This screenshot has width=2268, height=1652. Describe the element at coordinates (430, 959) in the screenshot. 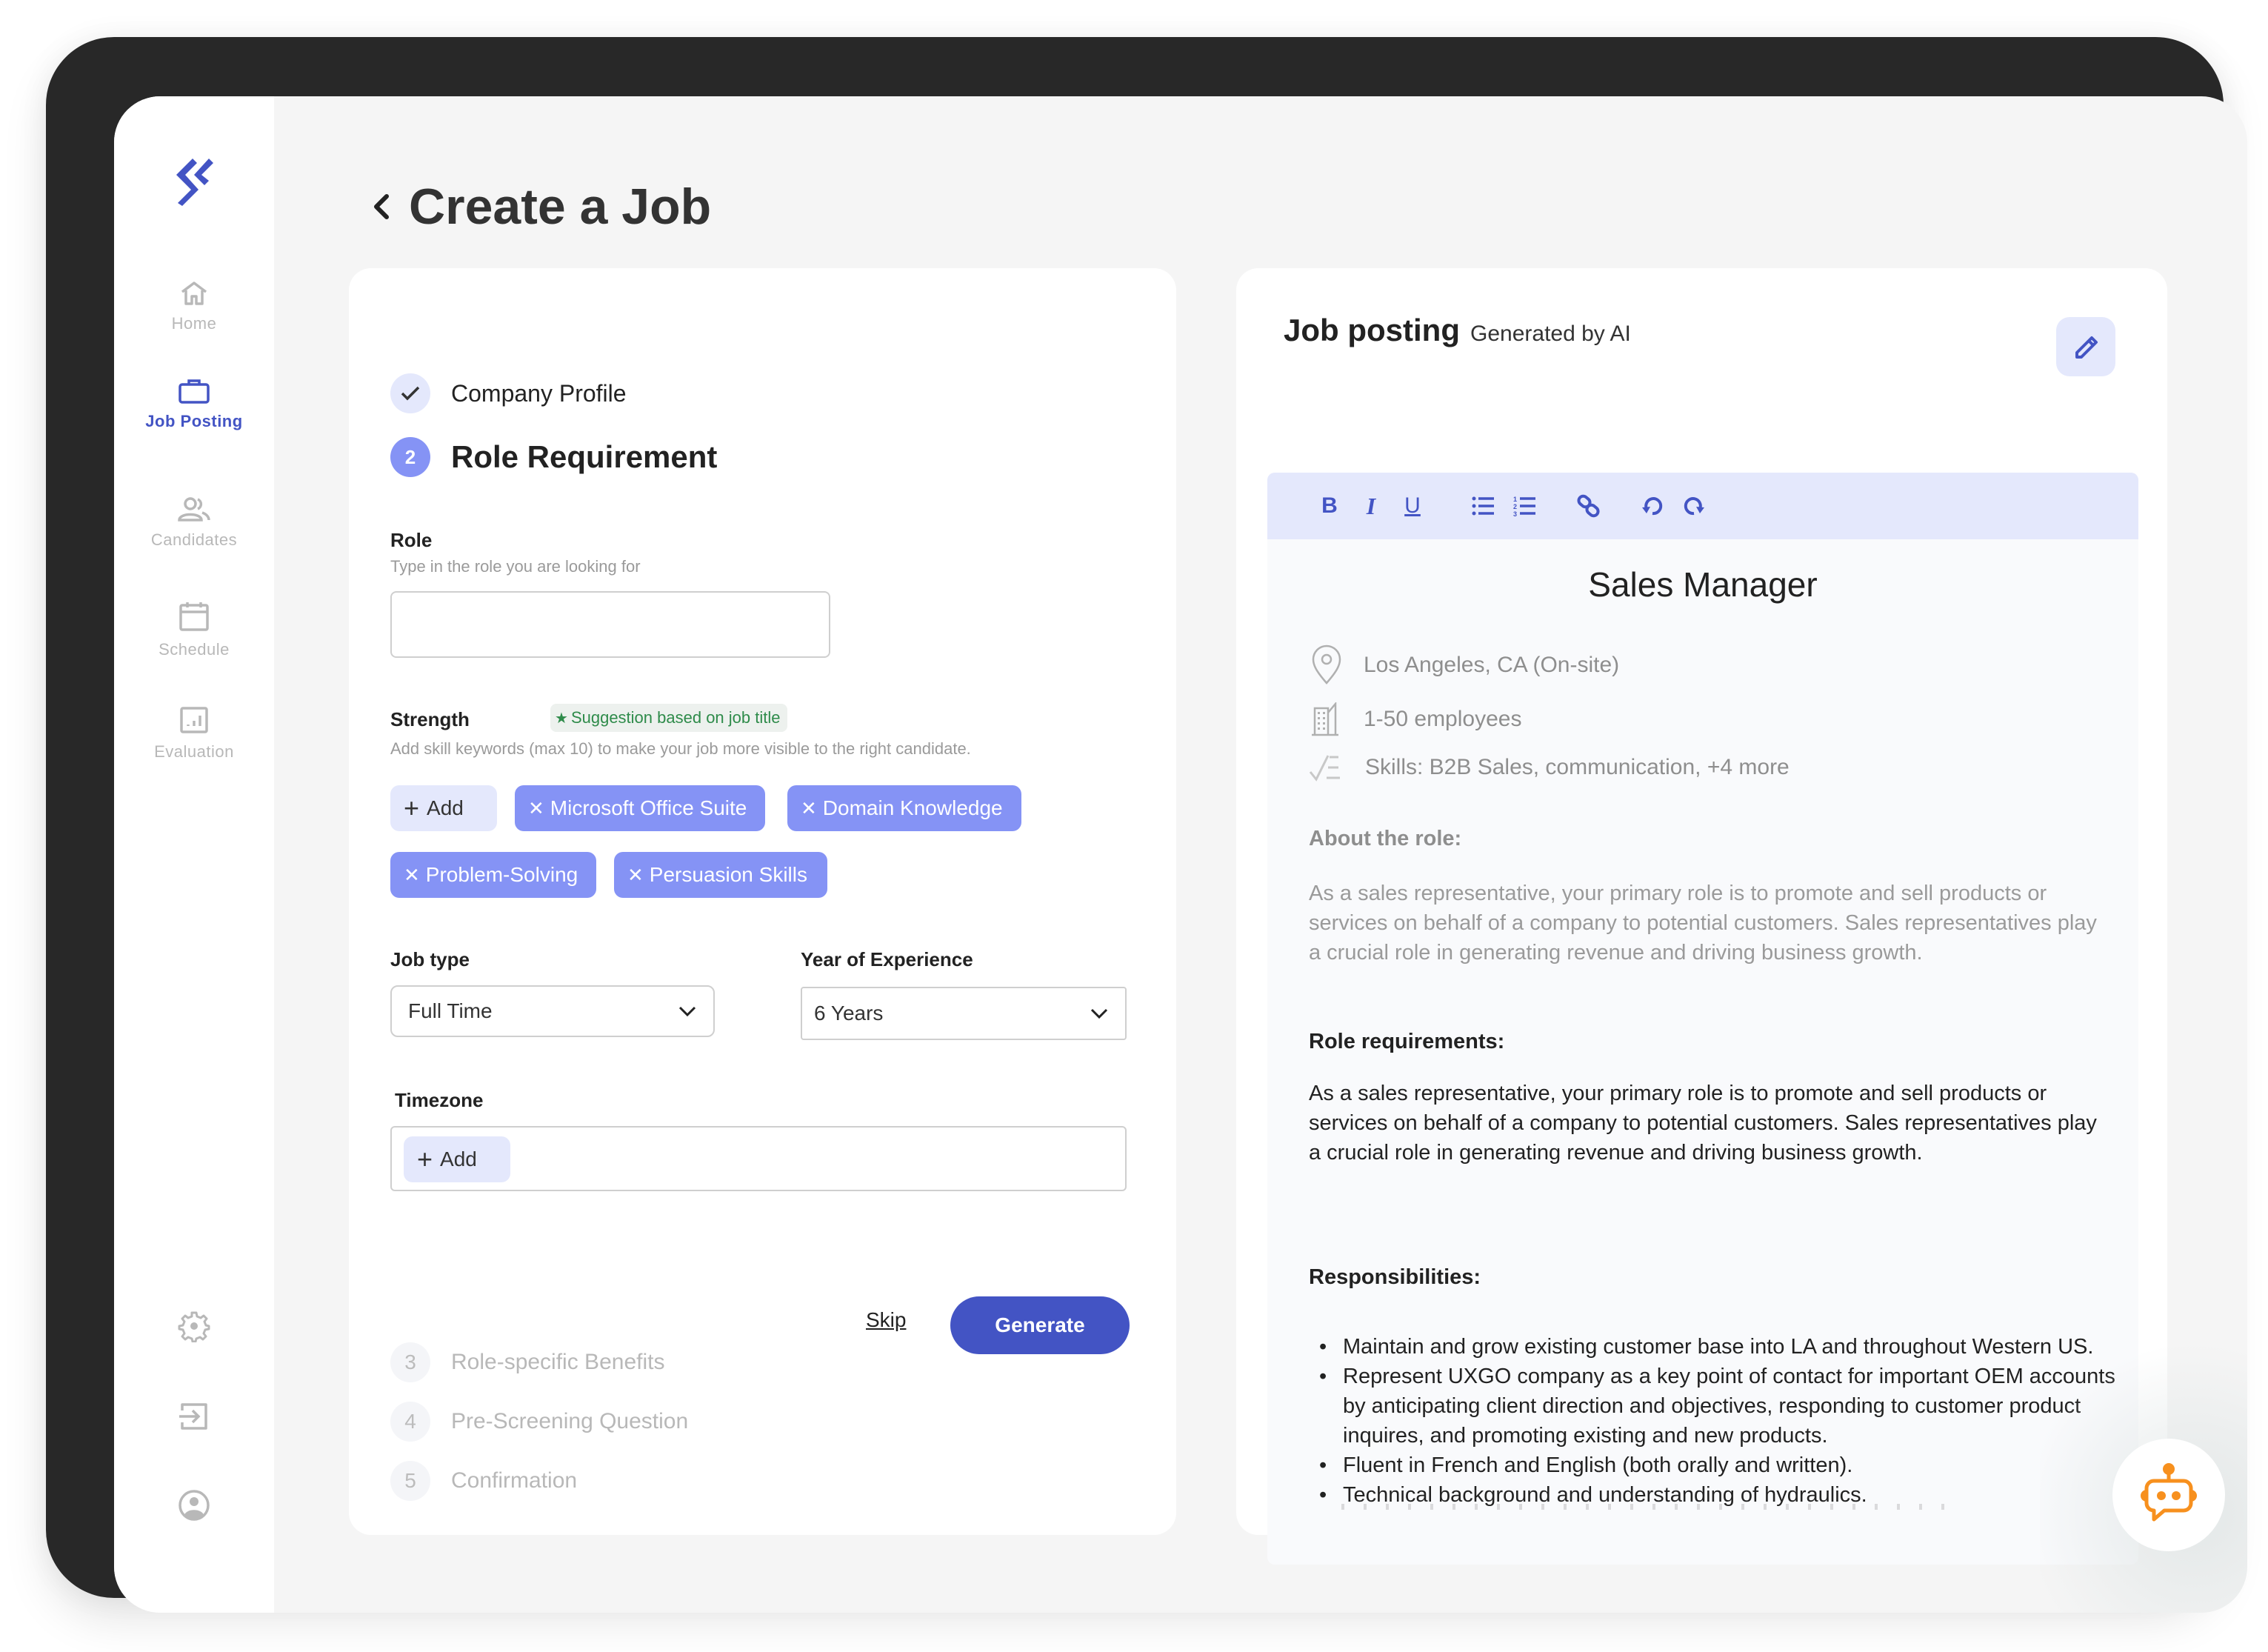

I see `job-type-label: Job type` at that location.